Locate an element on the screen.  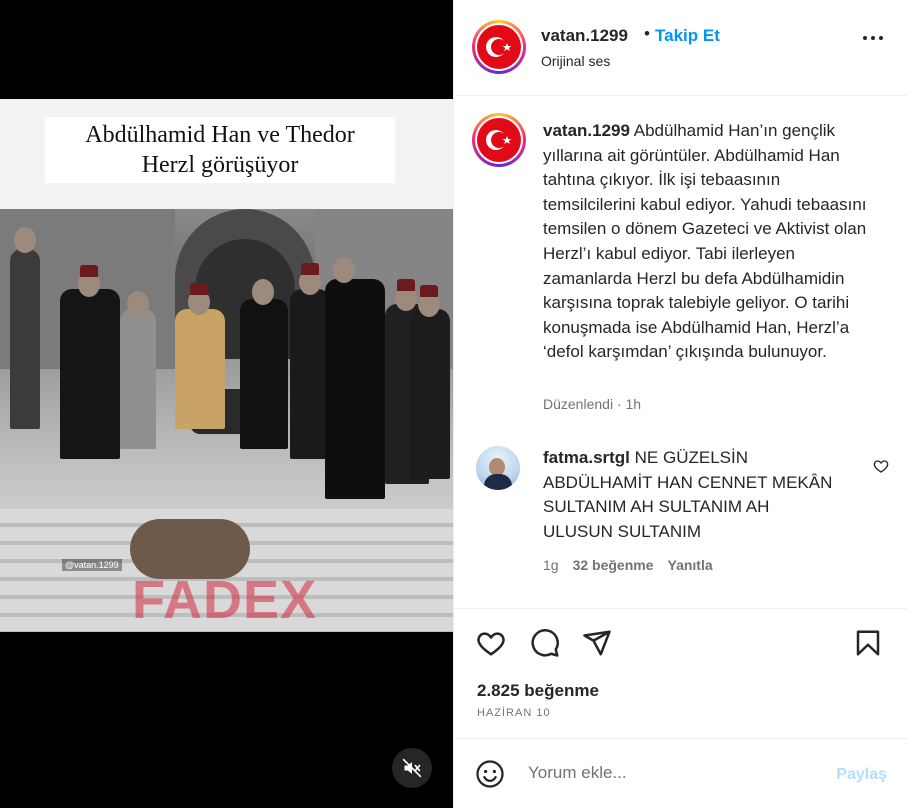
comment-like-button is located at coordinates (881, 468).